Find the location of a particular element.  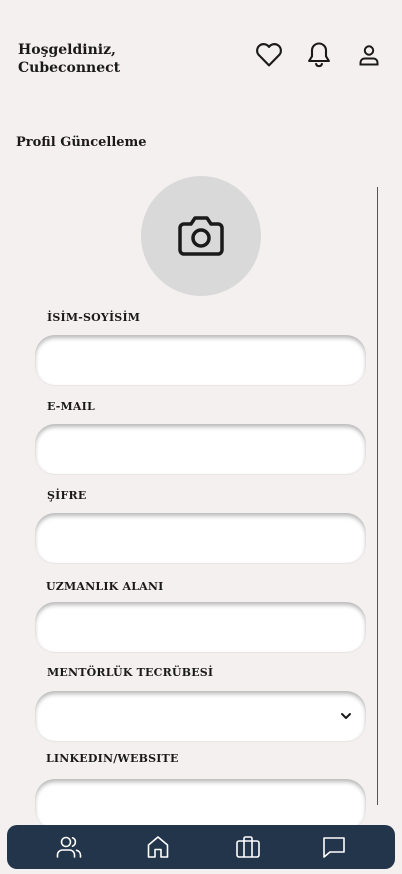

chat-icon is located at coordinates (334, 847).